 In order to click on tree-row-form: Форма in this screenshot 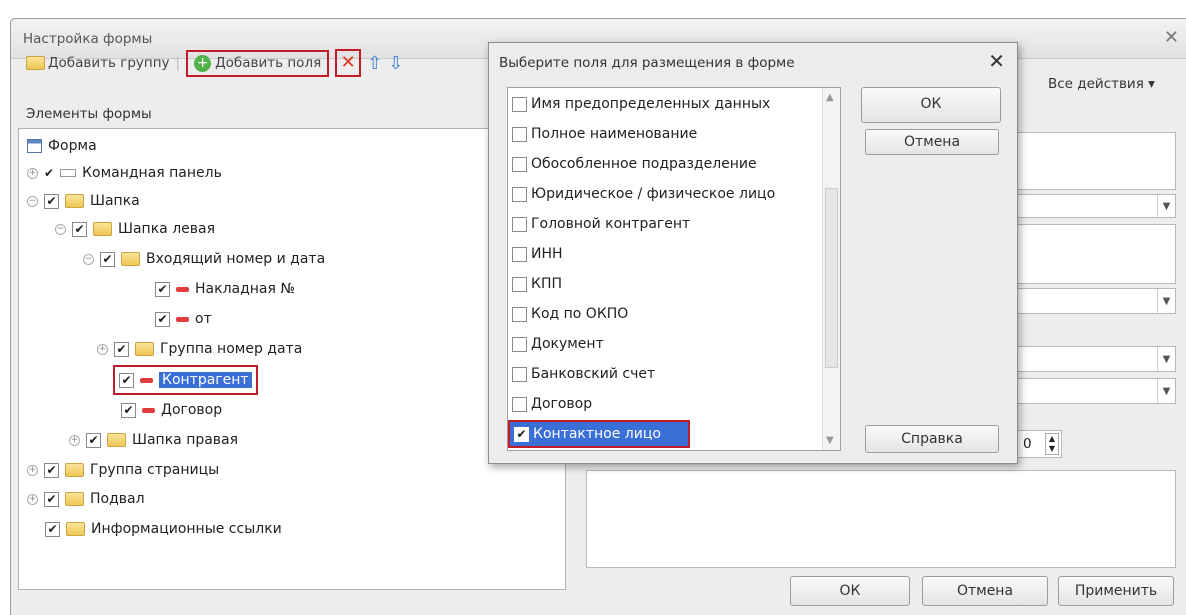, I will do `click(62, 146)`.